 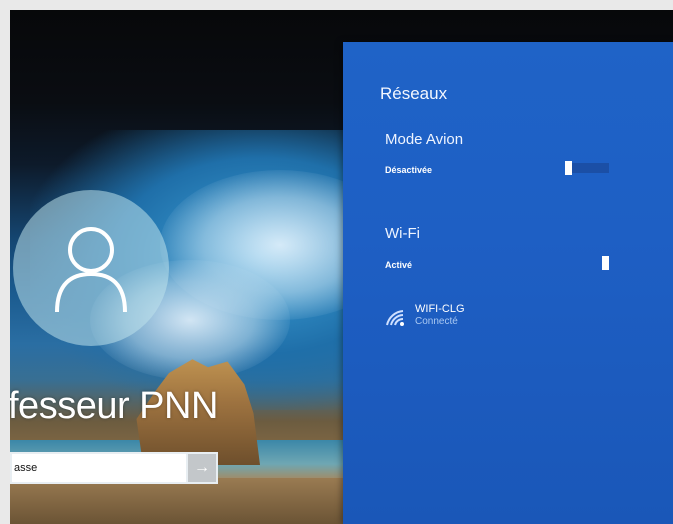 I want to click on password-box: →, so click(x=114, y=468).